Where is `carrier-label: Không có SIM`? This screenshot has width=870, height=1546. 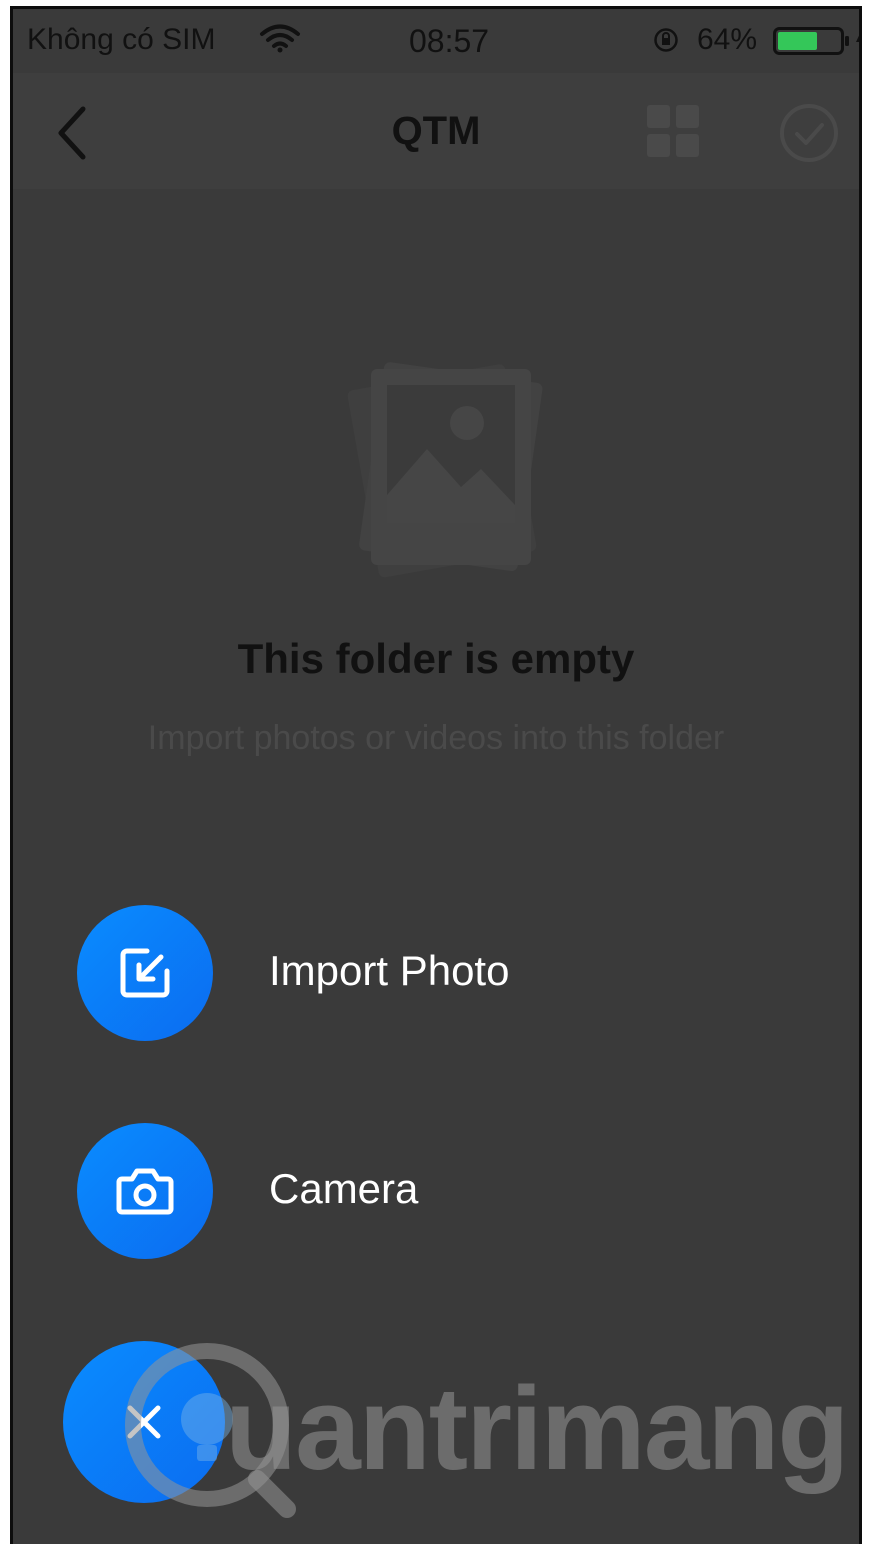 carrier-label: Không có SIM is located at coordinates (121, 39).